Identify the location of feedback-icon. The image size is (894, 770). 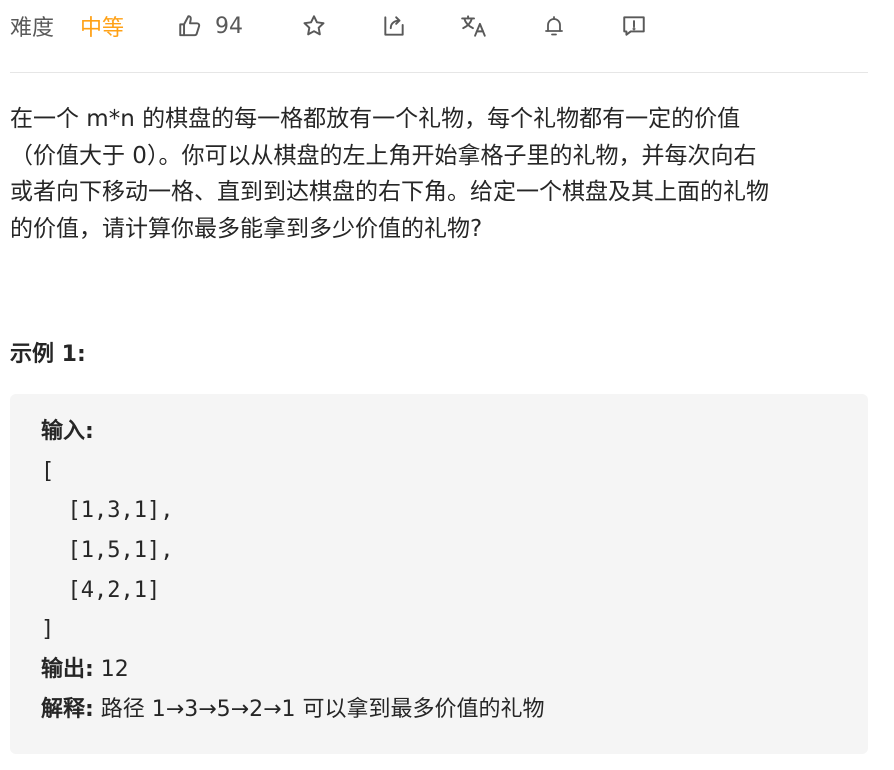
(634, 26).